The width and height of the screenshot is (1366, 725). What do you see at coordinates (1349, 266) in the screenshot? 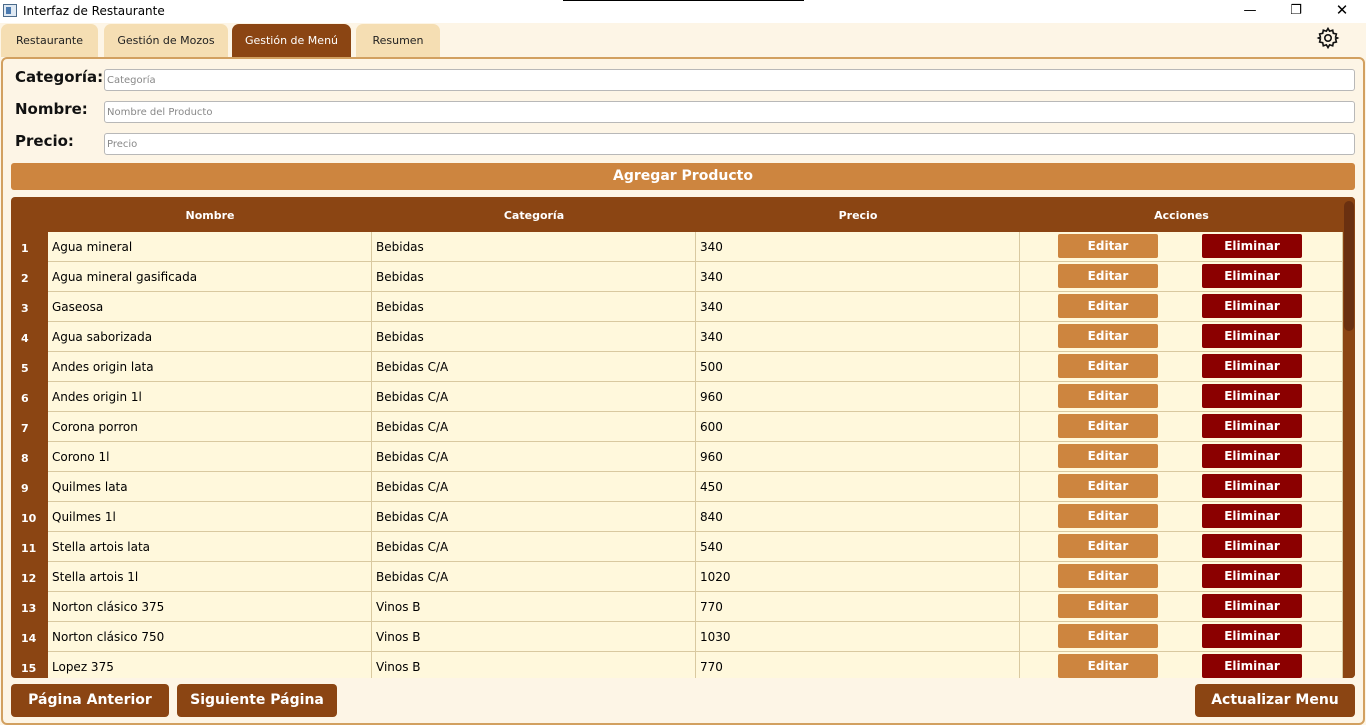
I see `scrollbar-thumb` at bounding box center [1349, 266].